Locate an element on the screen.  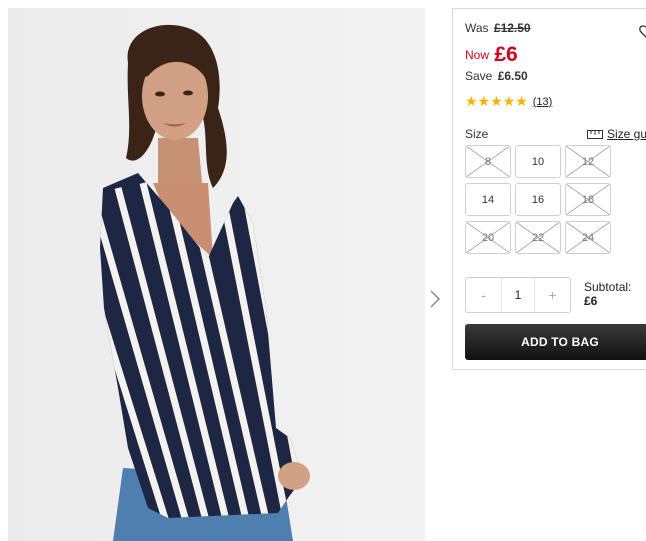
size-option-24: 24 is located at coordinates (588, 237).